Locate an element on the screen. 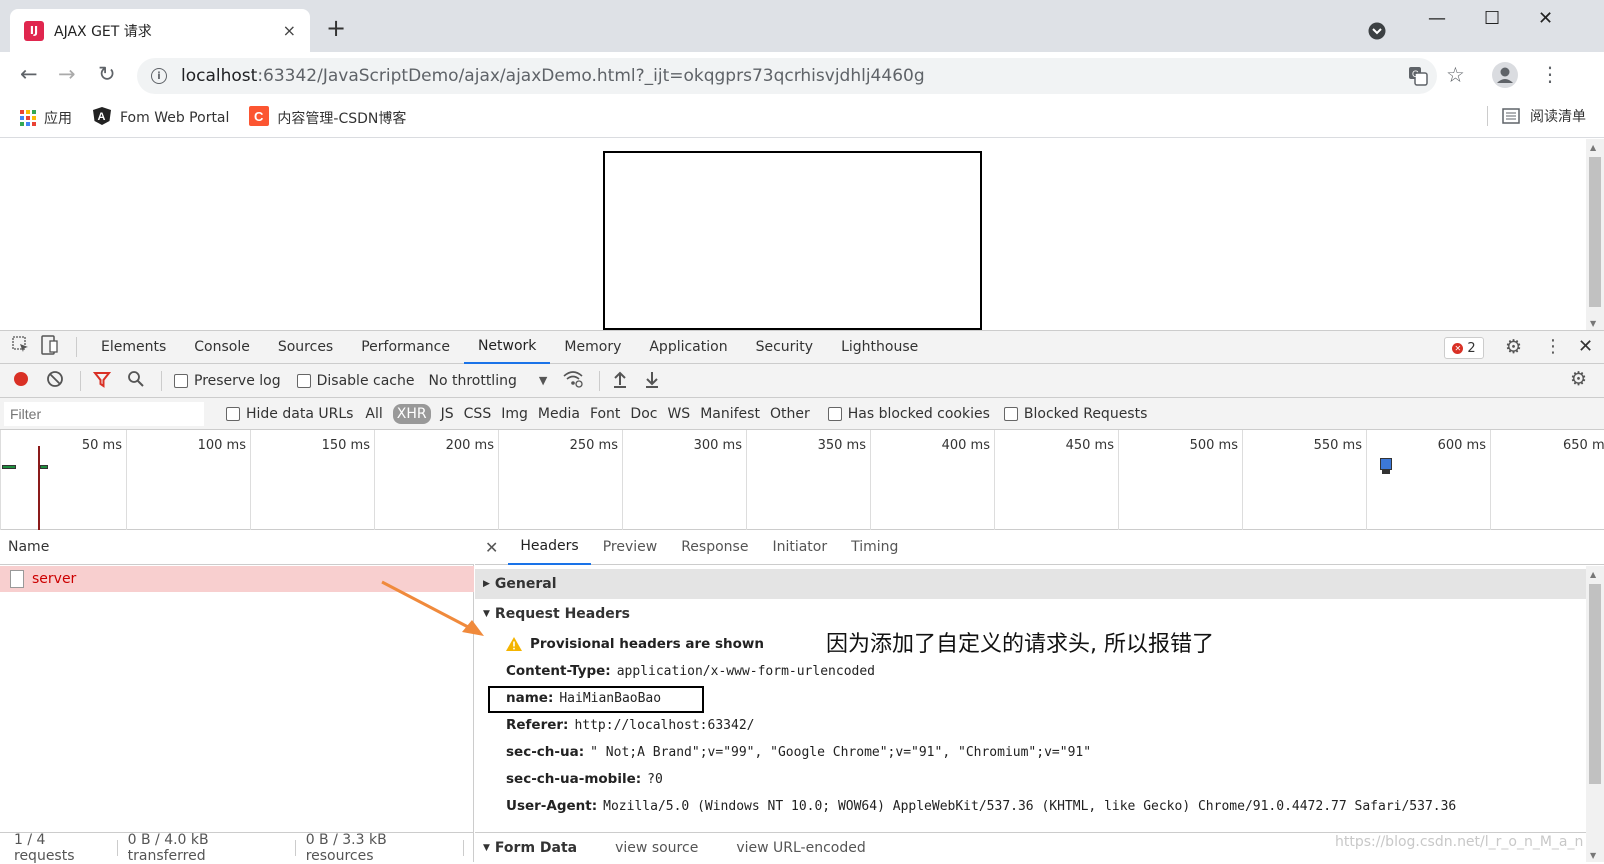 The width and height of the screenshot is (1604, 864). import-har-icon is located at coordinates (620, 381).